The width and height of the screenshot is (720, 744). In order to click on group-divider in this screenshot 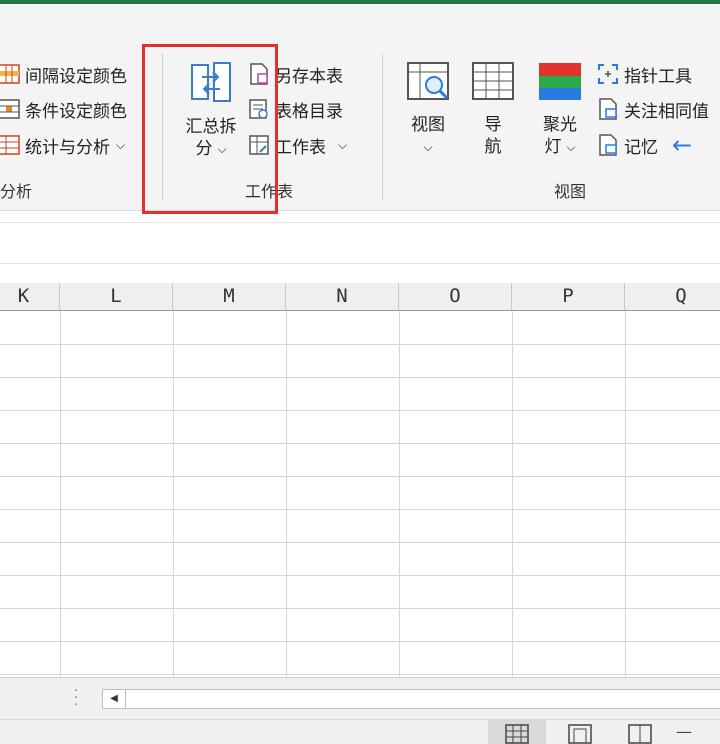, I will do `click(382, 127)`.